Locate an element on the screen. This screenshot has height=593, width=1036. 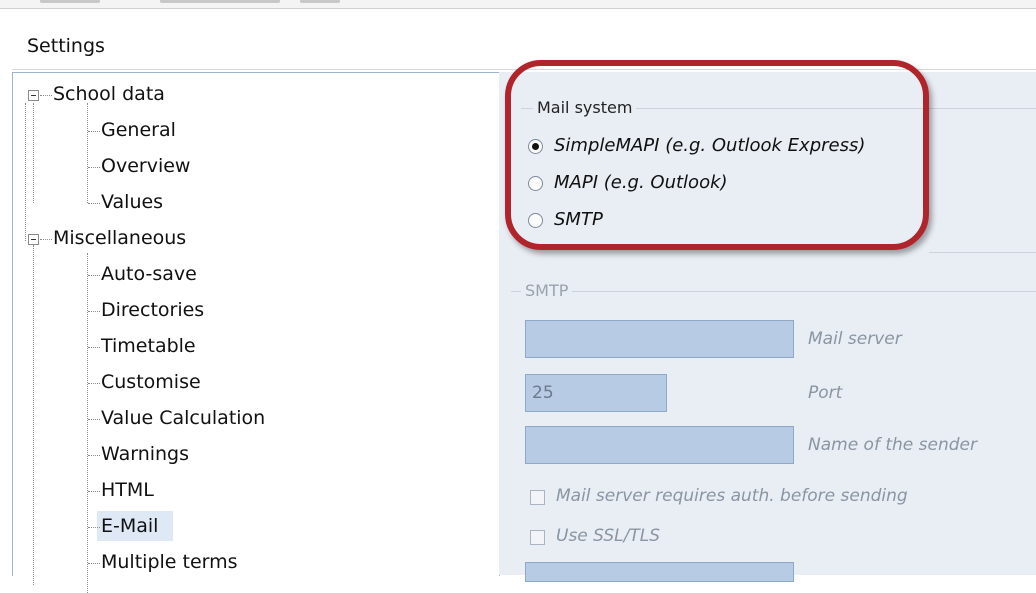
tree-item-warnings: Warnings is located at coordinates (145, 454).